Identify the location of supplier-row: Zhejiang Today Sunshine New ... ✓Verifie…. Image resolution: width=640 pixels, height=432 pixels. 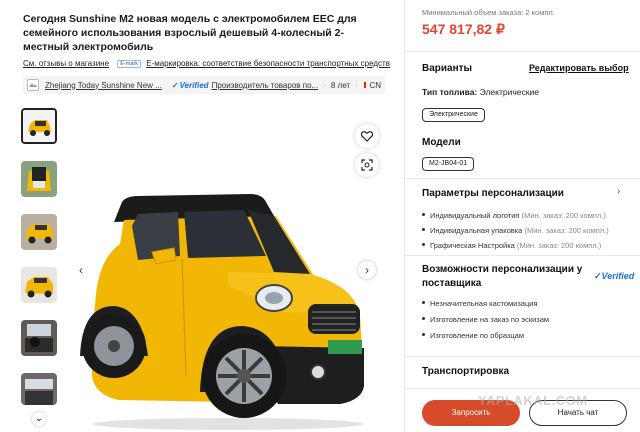
(204, 85).